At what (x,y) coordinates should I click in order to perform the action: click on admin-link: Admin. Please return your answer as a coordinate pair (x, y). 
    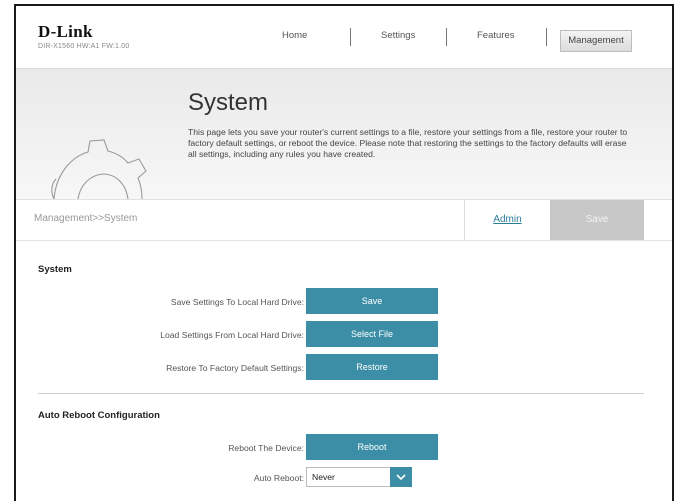
    Looking at the image, I should click on (507, 220).